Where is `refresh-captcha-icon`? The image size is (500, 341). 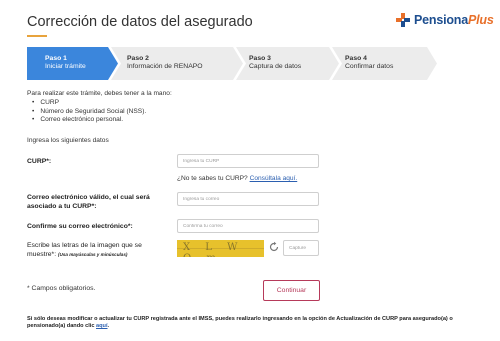
refresh-captcha-icon is located at coordinates (274, 247).